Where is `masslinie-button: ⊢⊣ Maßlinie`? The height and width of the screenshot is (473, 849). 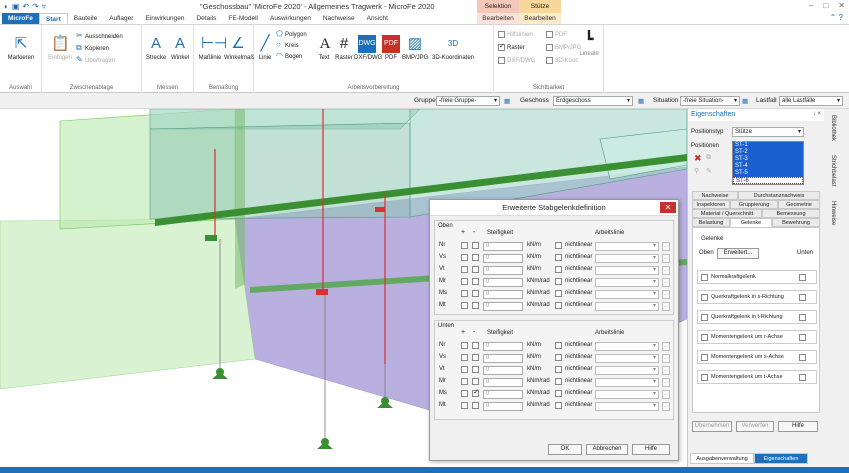 masslinie-button: ⊢⊣ Maßlinie is located at coordinates (211, 48).